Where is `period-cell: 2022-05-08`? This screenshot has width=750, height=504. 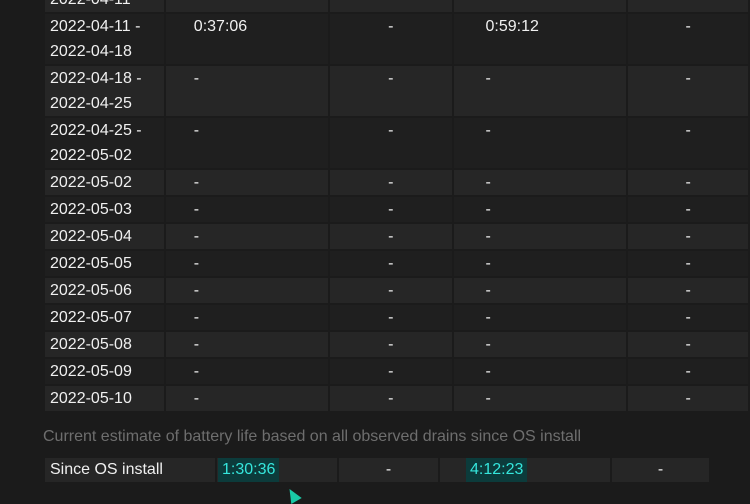
period-cell: 2022-05-08 is located at coordinates (104, 344).